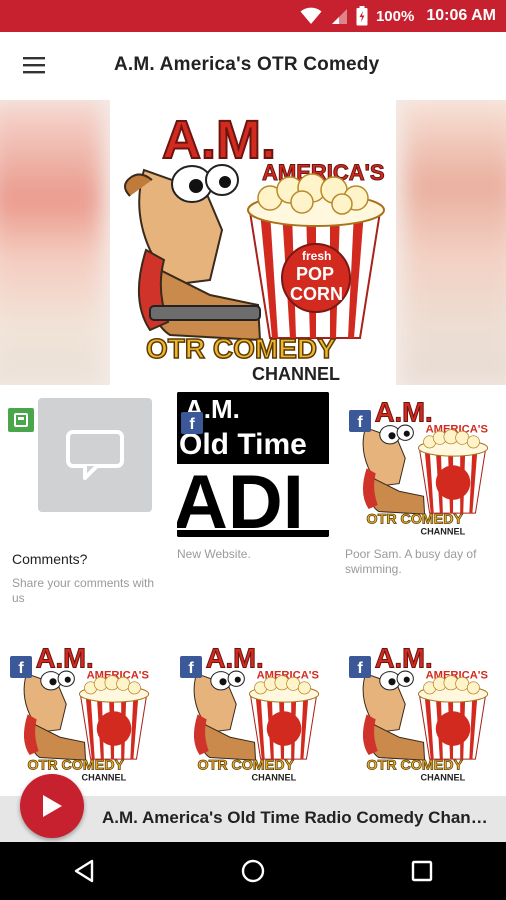 The image size is (506, 900). What do you see at coordinates (50, 559) in the screenshot?
I see `tile-title: Comments?` at bounding box center [50, 559].